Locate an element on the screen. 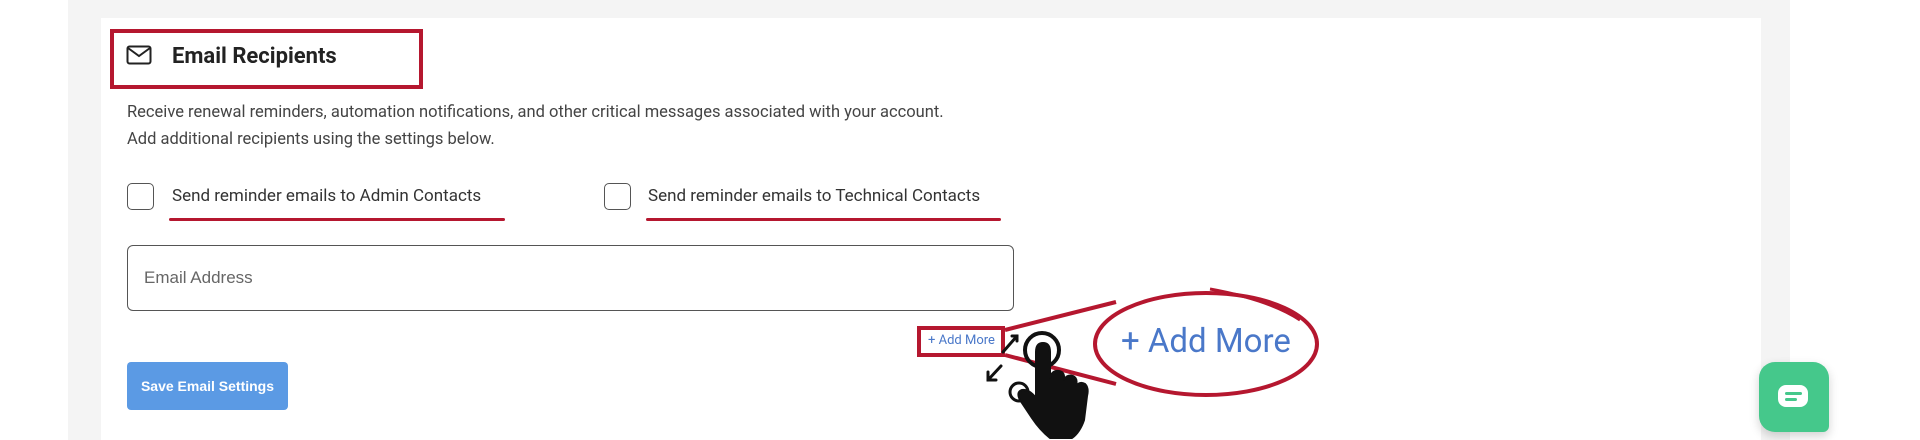  chat-widget-button is located at coordinates (1794, 397).